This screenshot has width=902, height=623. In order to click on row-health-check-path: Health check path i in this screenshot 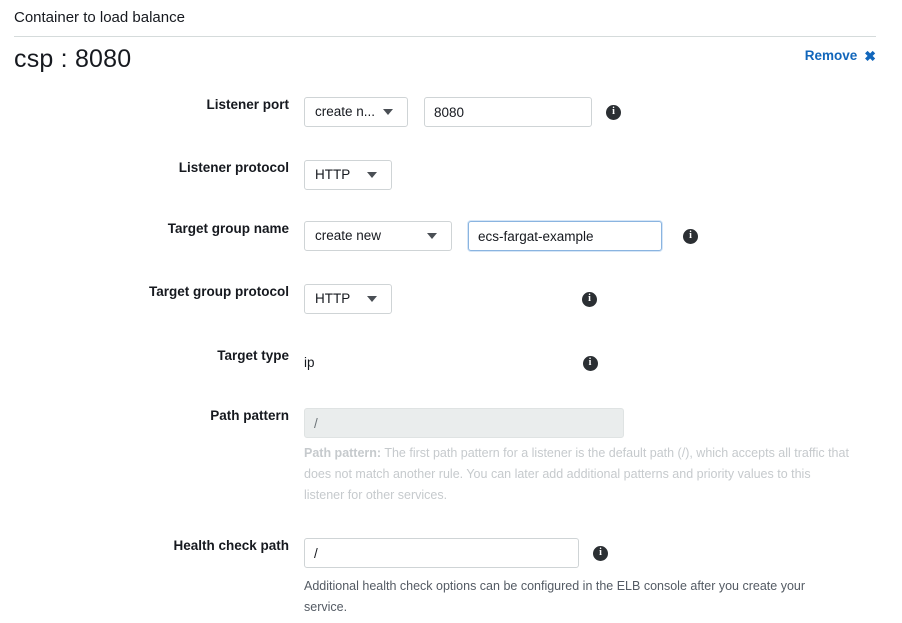, I will do `click(451, 553)`.